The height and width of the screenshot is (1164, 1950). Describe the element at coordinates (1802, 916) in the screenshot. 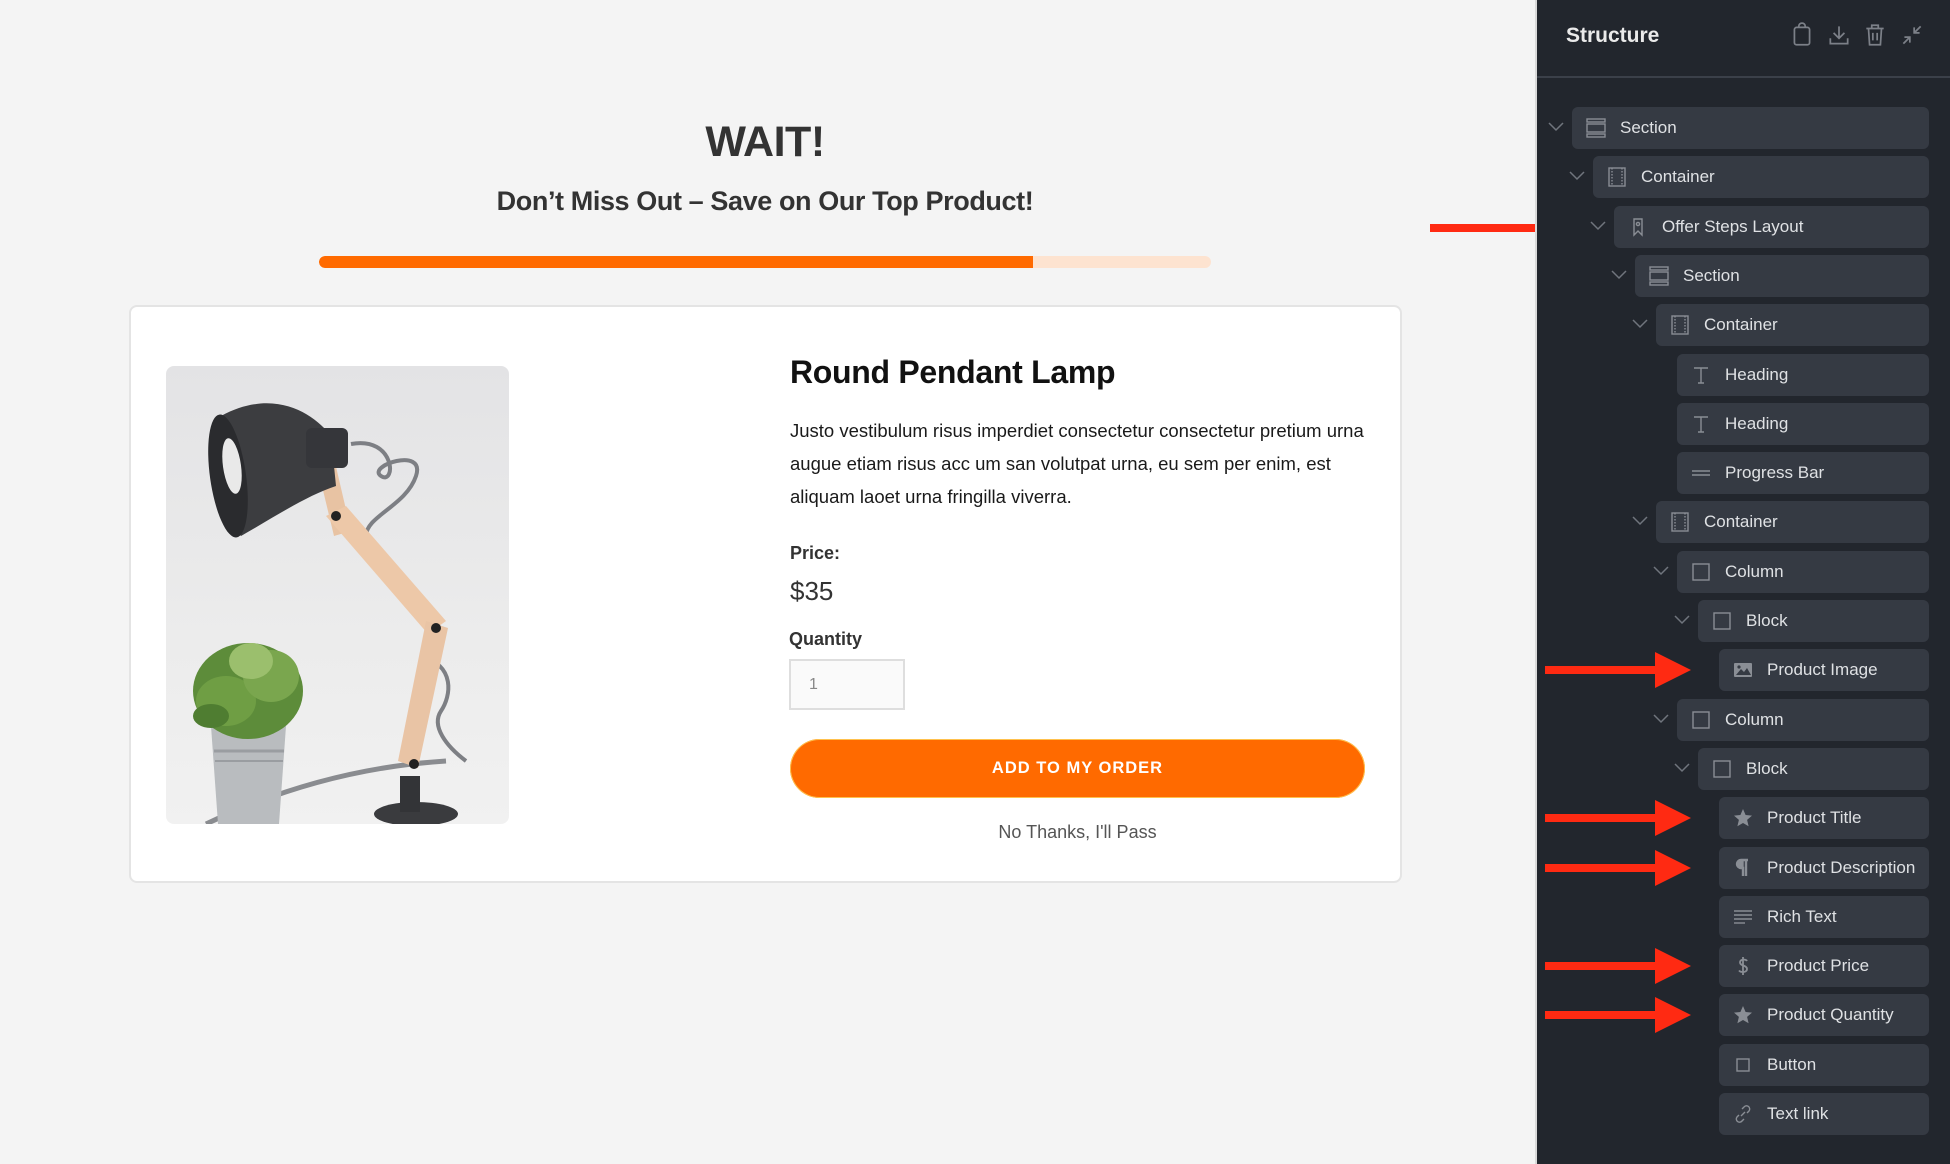

I see `tree-item-label: Rich Text` at that location.